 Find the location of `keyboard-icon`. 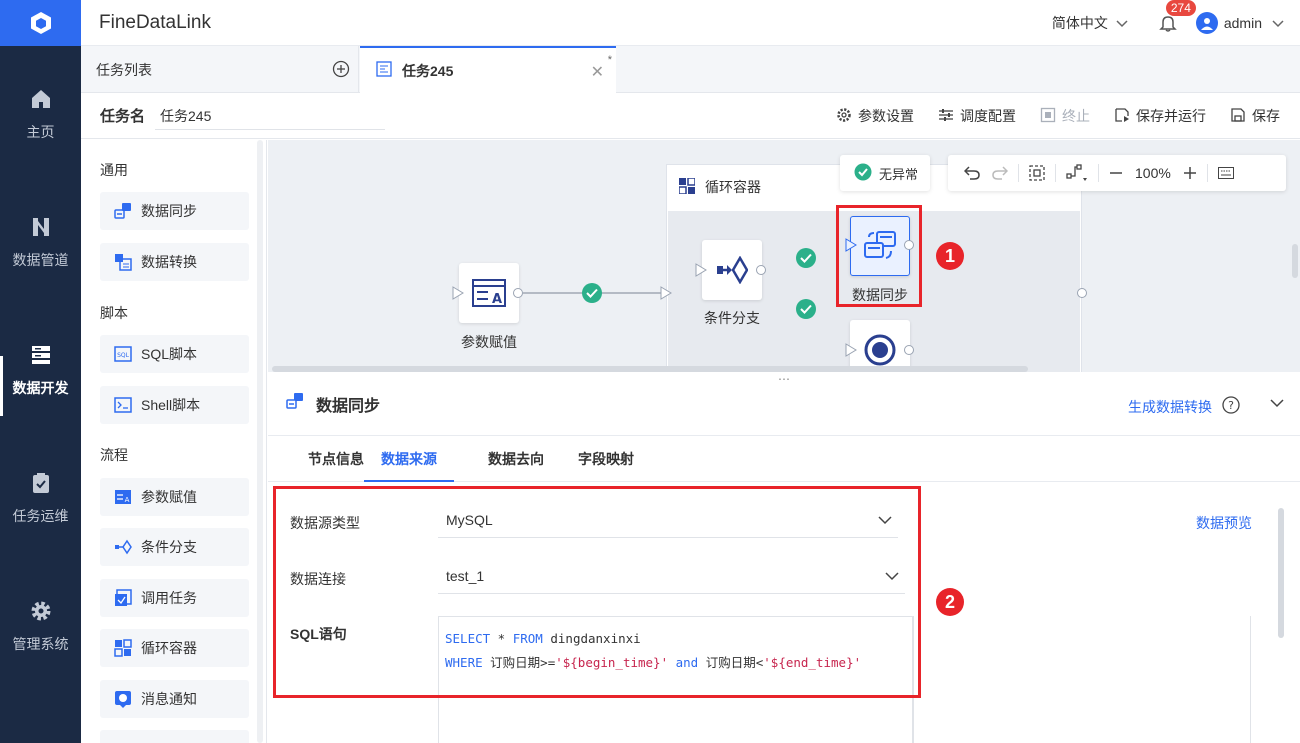

keyboard-icon is located at coordinates (1225, 173).